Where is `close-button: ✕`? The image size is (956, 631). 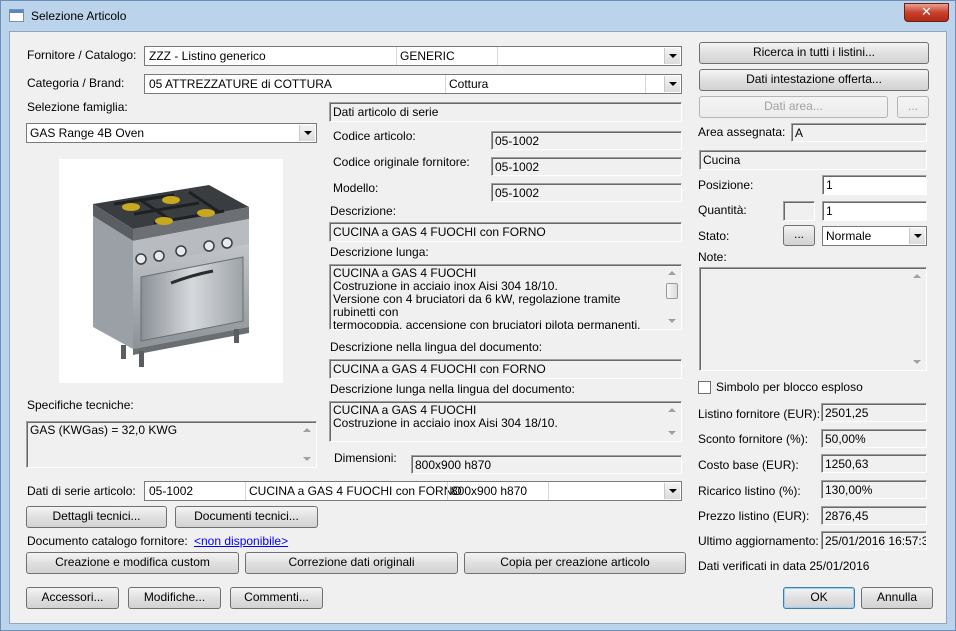 close-button: ✕ is located at coordinates (926, 12).